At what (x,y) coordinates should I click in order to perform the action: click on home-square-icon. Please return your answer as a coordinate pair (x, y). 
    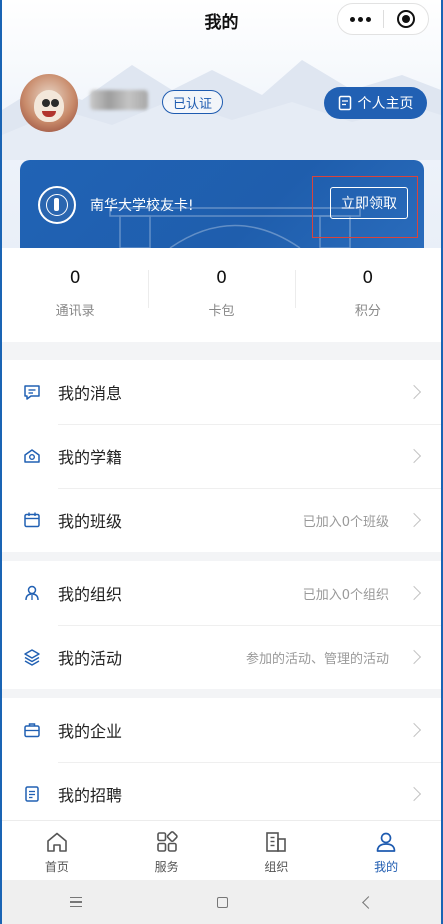
    Looking at the image, I should click on (223, 902).